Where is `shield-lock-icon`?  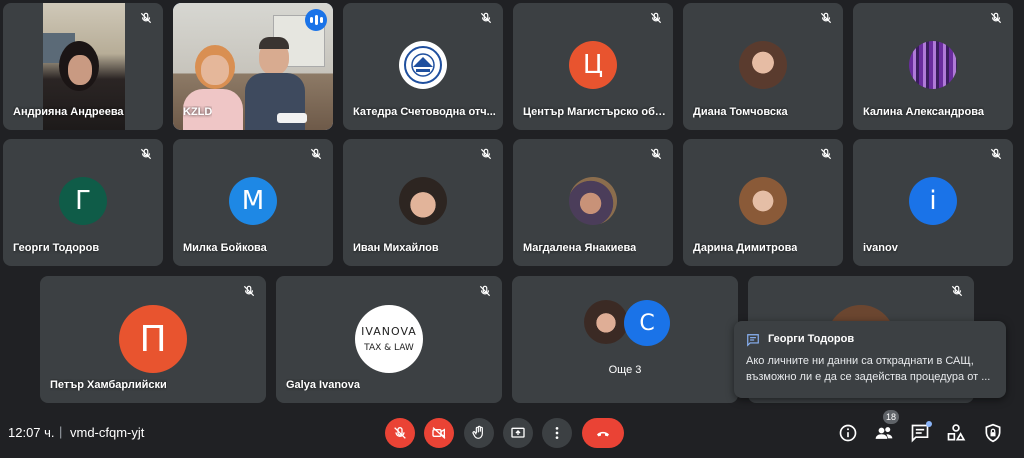 shield-lock-icon is located at coordinates (993, 433).